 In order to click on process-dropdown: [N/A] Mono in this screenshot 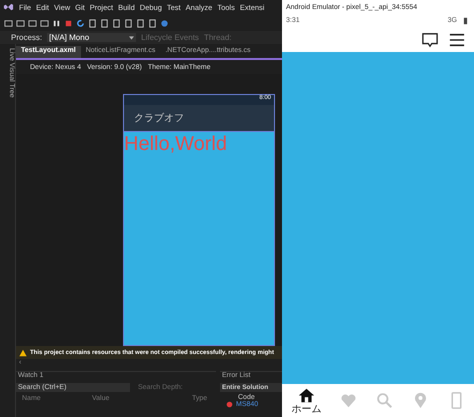, I will do `click(91, 37)`.